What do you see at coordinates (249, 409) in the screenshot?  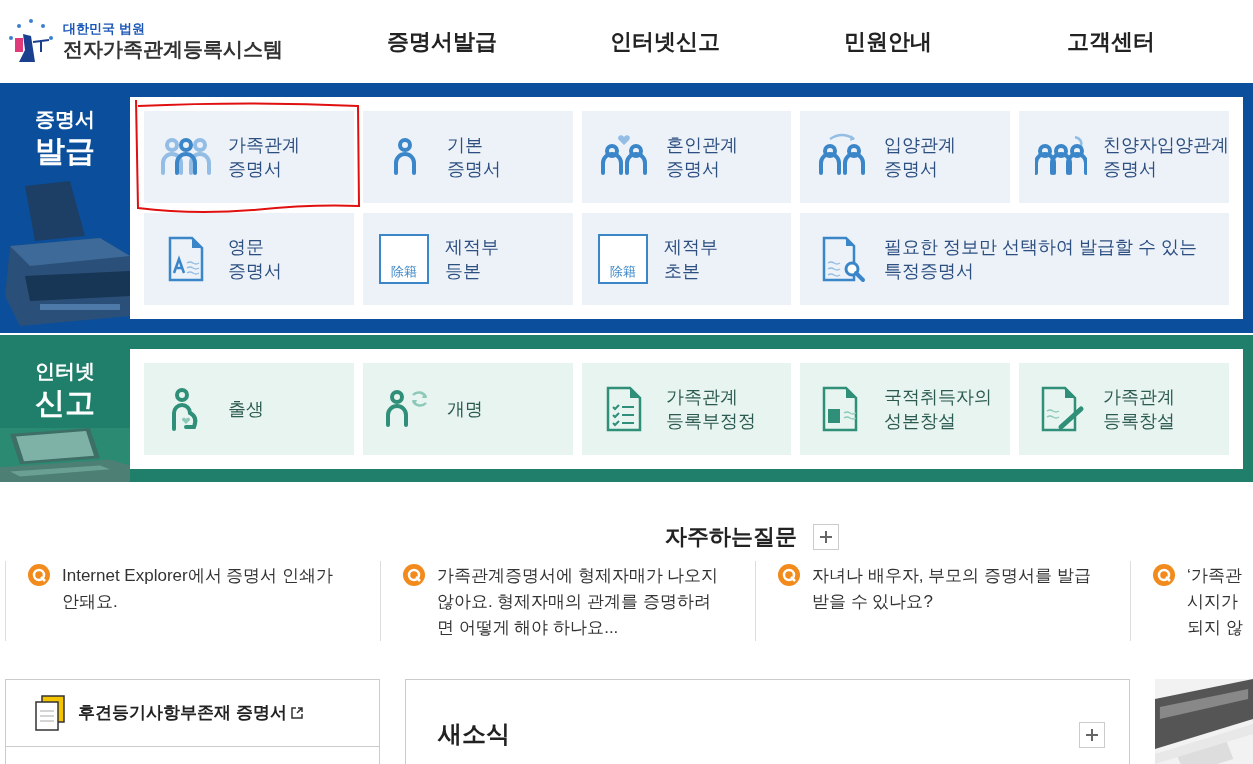 I see `certificate-tile: 출생` at bounding box center [249, 409].